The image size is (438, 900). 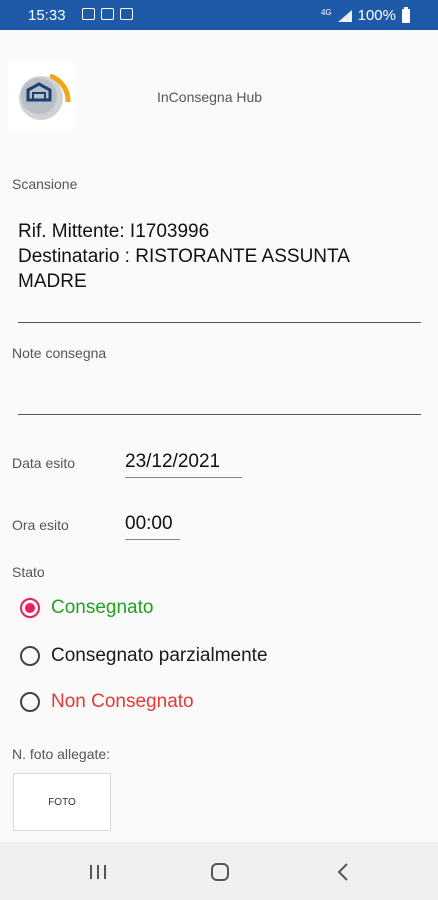 What do you see at coordinates (219, 15) in the screenshot?
I see `status-bar: 15:33 4G 100%` at bounding box center [219, 15].